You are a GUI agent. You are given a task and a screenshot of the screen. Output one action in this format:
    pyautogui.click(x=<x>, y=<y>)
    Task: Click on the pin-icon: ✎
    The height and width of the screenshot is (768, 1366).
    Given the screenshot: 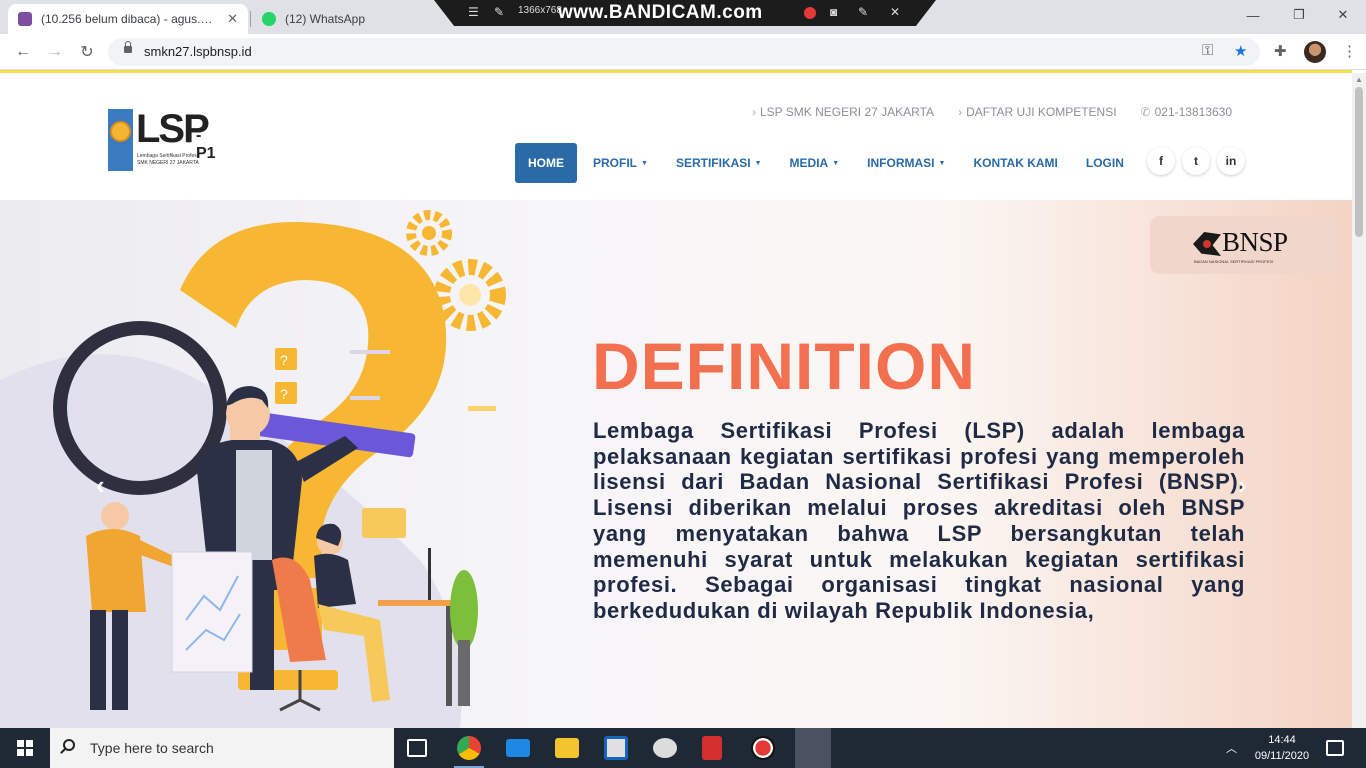 What is the action you would take?
    pyautogui.click(x=499, y=12)
    